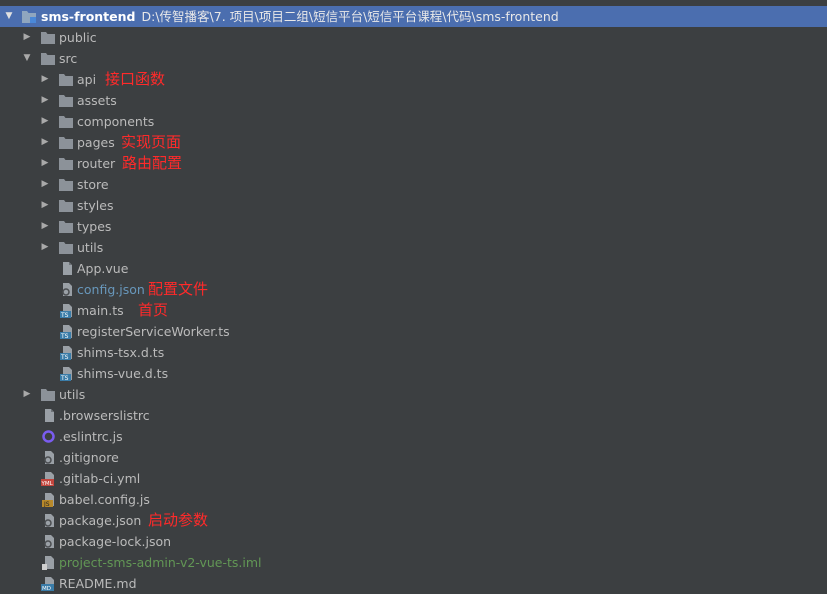 This screenshot has width=827, height=594. What do you see at coordinates (413, 58) in the screenshot?
I see `tree-item-src: ▼ src` at bounding box center [413, 58].